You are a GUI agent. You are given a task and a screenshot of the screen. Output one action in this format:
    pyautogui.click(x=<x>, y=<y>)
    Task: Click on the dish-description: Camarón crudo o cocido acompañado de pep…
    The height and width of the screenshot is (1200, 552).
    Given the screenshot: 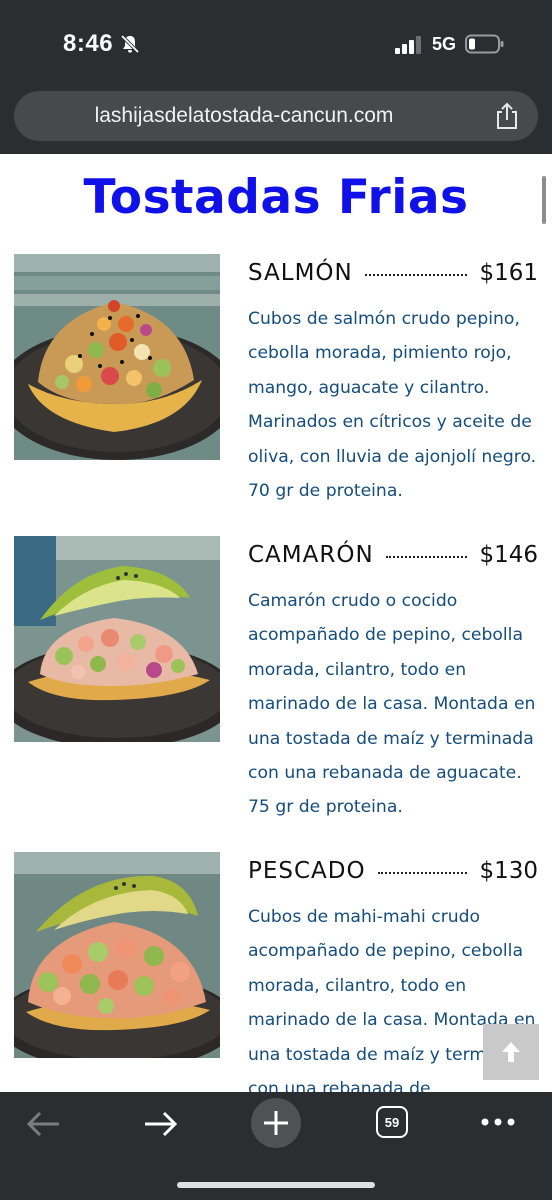 What is the action you would take?
    pyautogui.click(x=392, y=704)
    